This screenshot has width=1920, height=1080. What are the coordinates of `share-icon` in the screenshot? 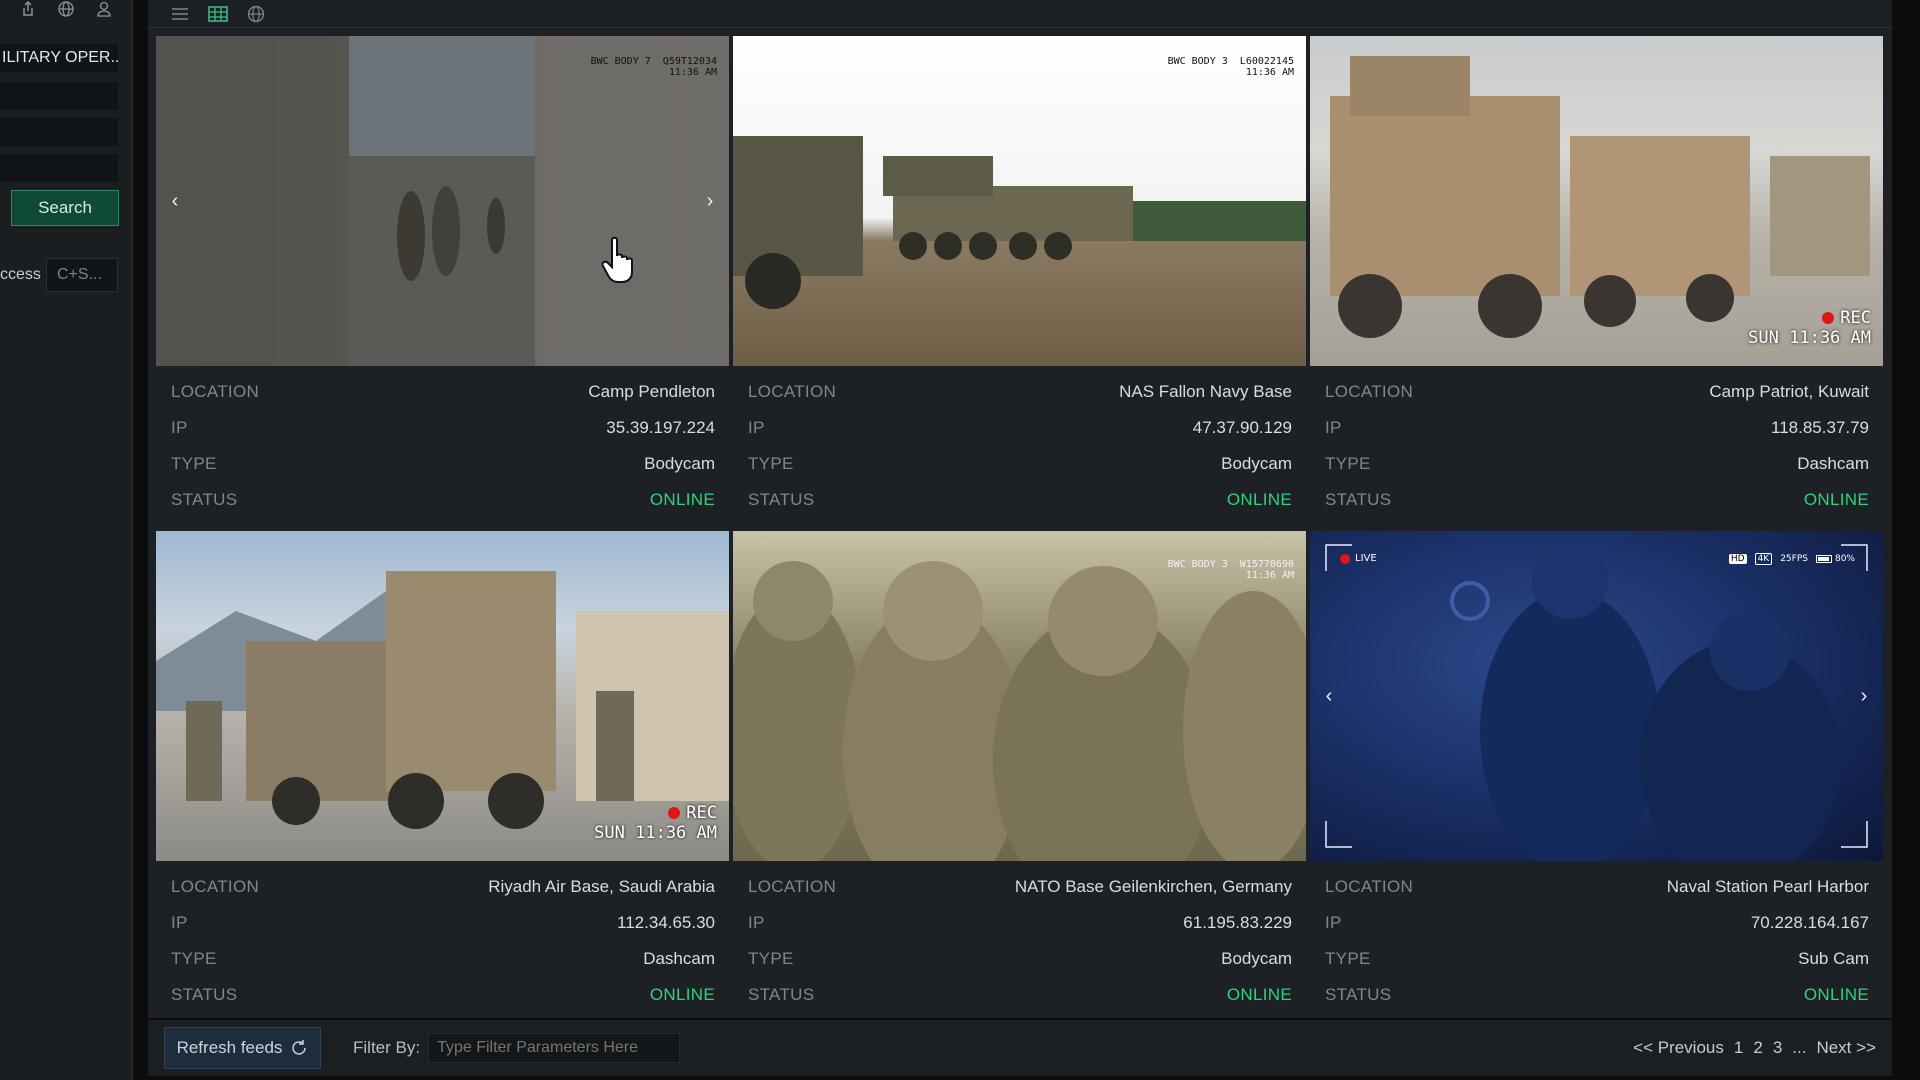 It's located at (28, 9).